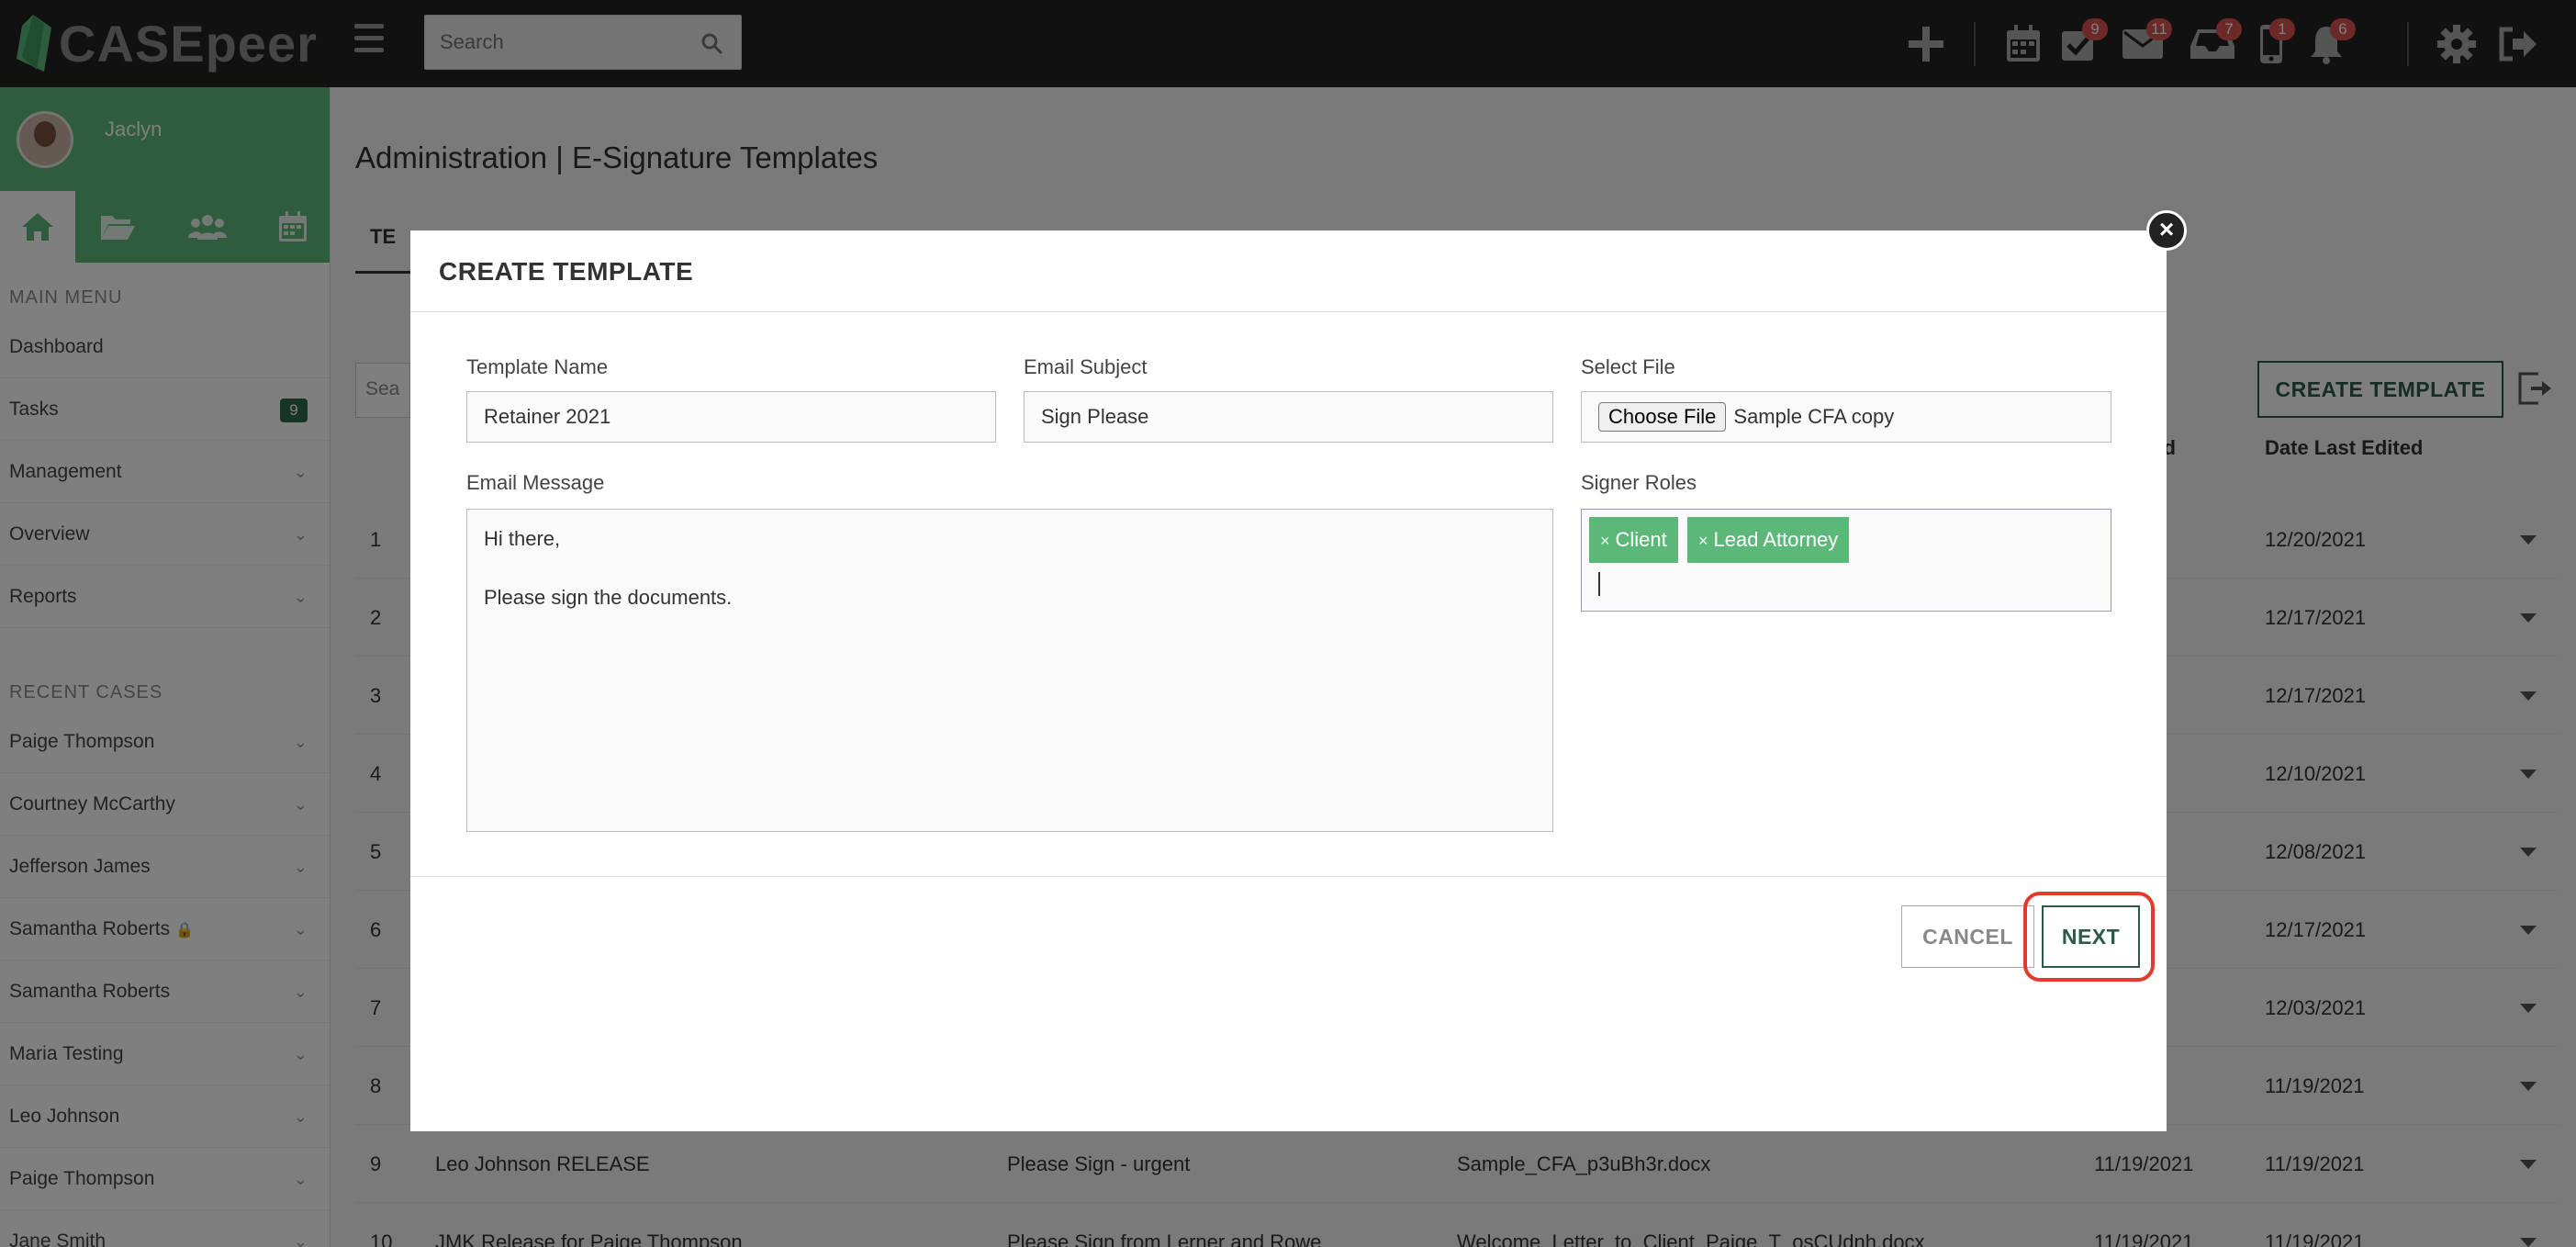 This screenshot has height=1247, width=2576. What do you see at coordinates (1967, 936) in the screenshot?
I see `cancel-button: CANCEL` at bounding box center [1967, 936].